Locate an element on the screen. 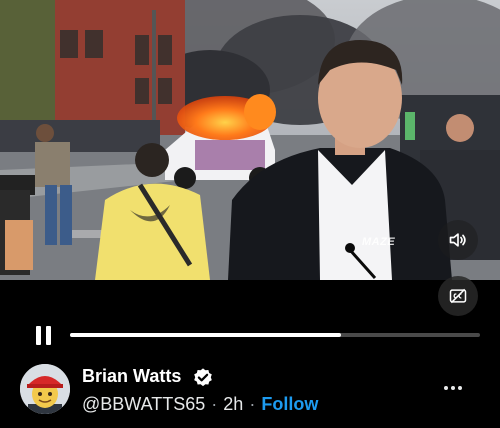 The height and width of the screenshot is (428, 500). verified-badge-icon is located at coordinates (203, 377).